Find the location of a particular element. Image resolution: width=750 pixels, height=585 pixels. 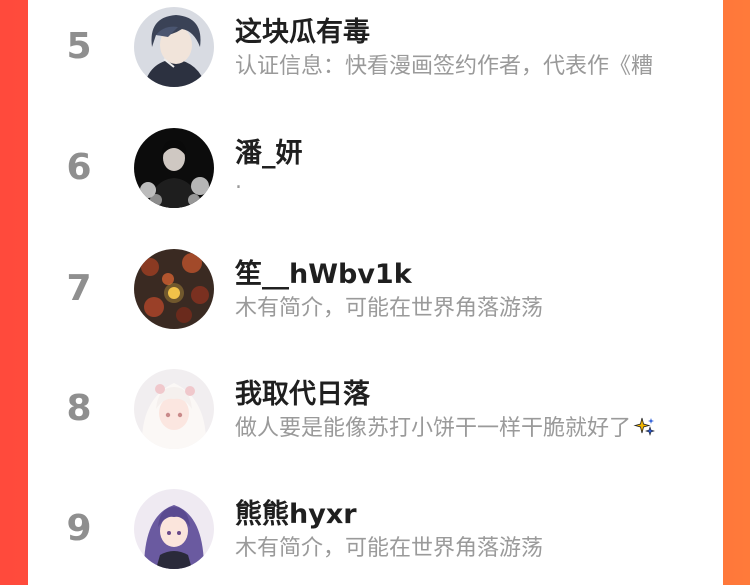

sparkles-icon is located at coordinates (645, 427).